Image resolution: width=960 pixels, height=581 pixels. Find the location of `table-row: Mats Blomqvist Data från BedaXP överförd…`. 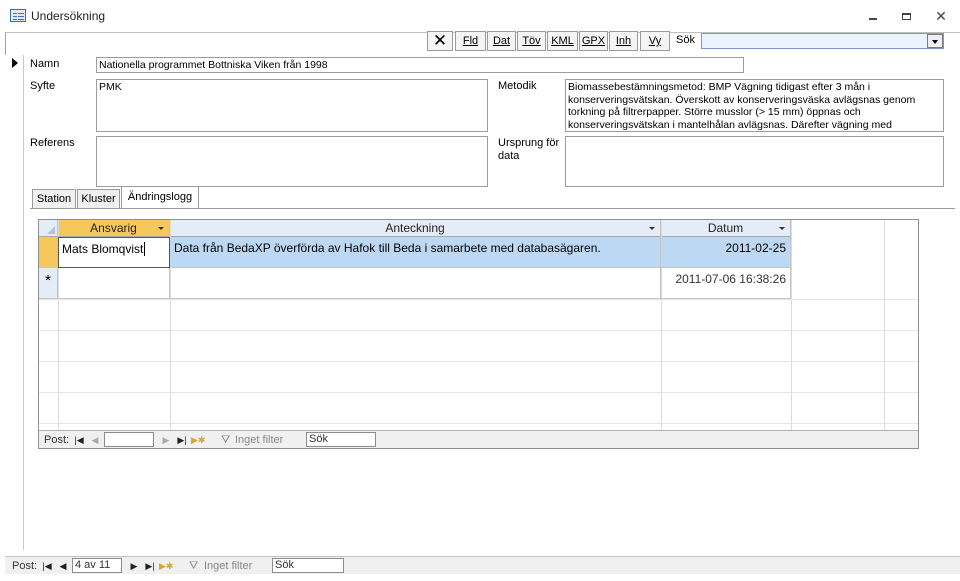

table-row: Mats Blomqvist Data från BedaXP överförd… is located at coordinates (415, 252).